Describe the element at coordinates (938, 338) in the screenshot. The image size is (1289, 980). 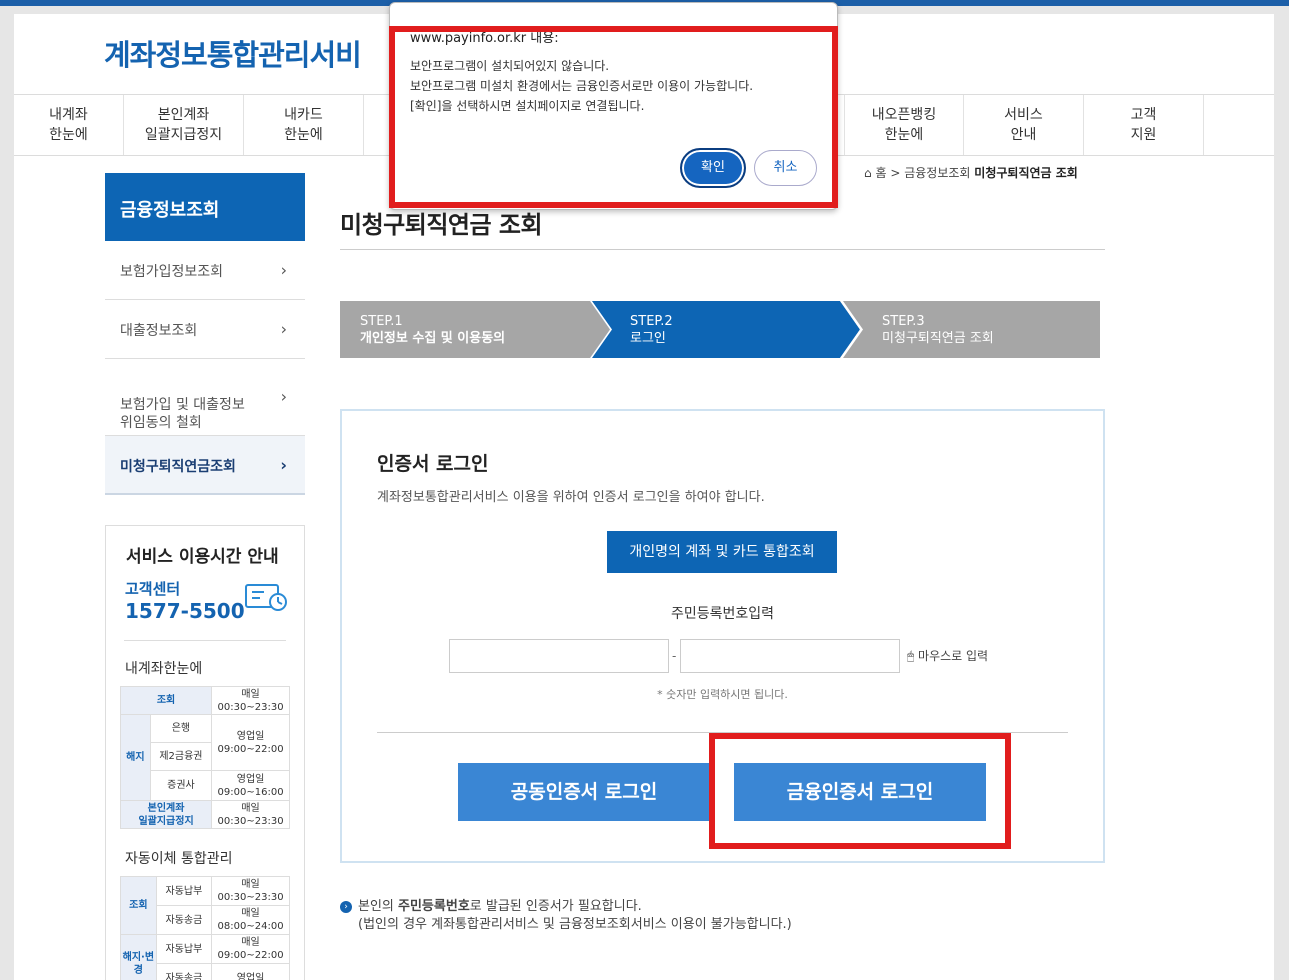
I see `step-label: 미청구퇴직연금 조회` at that location.